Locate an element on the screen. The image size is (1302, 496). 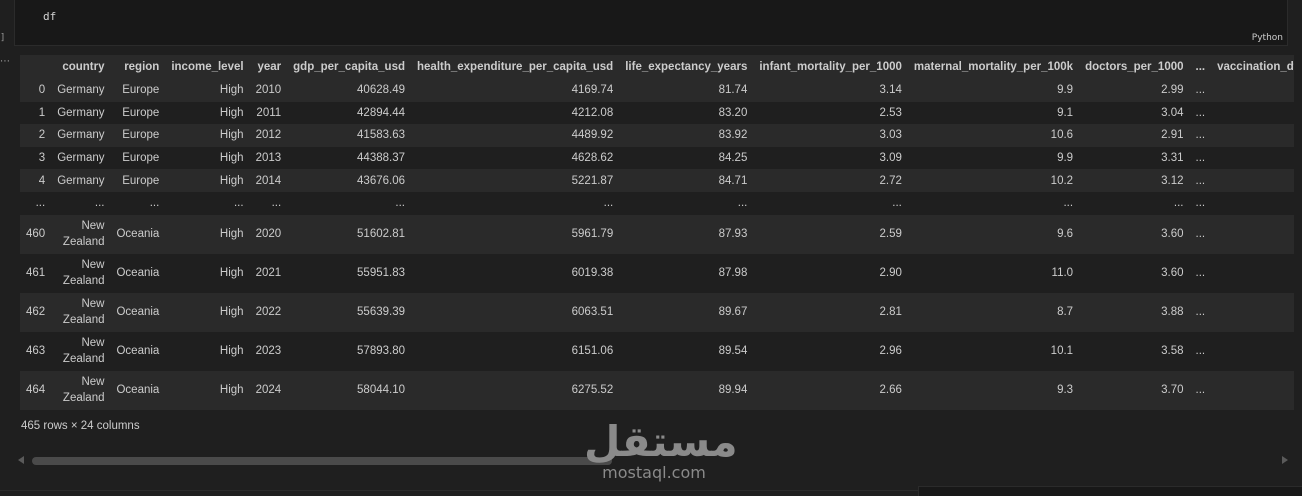
column-header: region is located at coordinates (138, 67).